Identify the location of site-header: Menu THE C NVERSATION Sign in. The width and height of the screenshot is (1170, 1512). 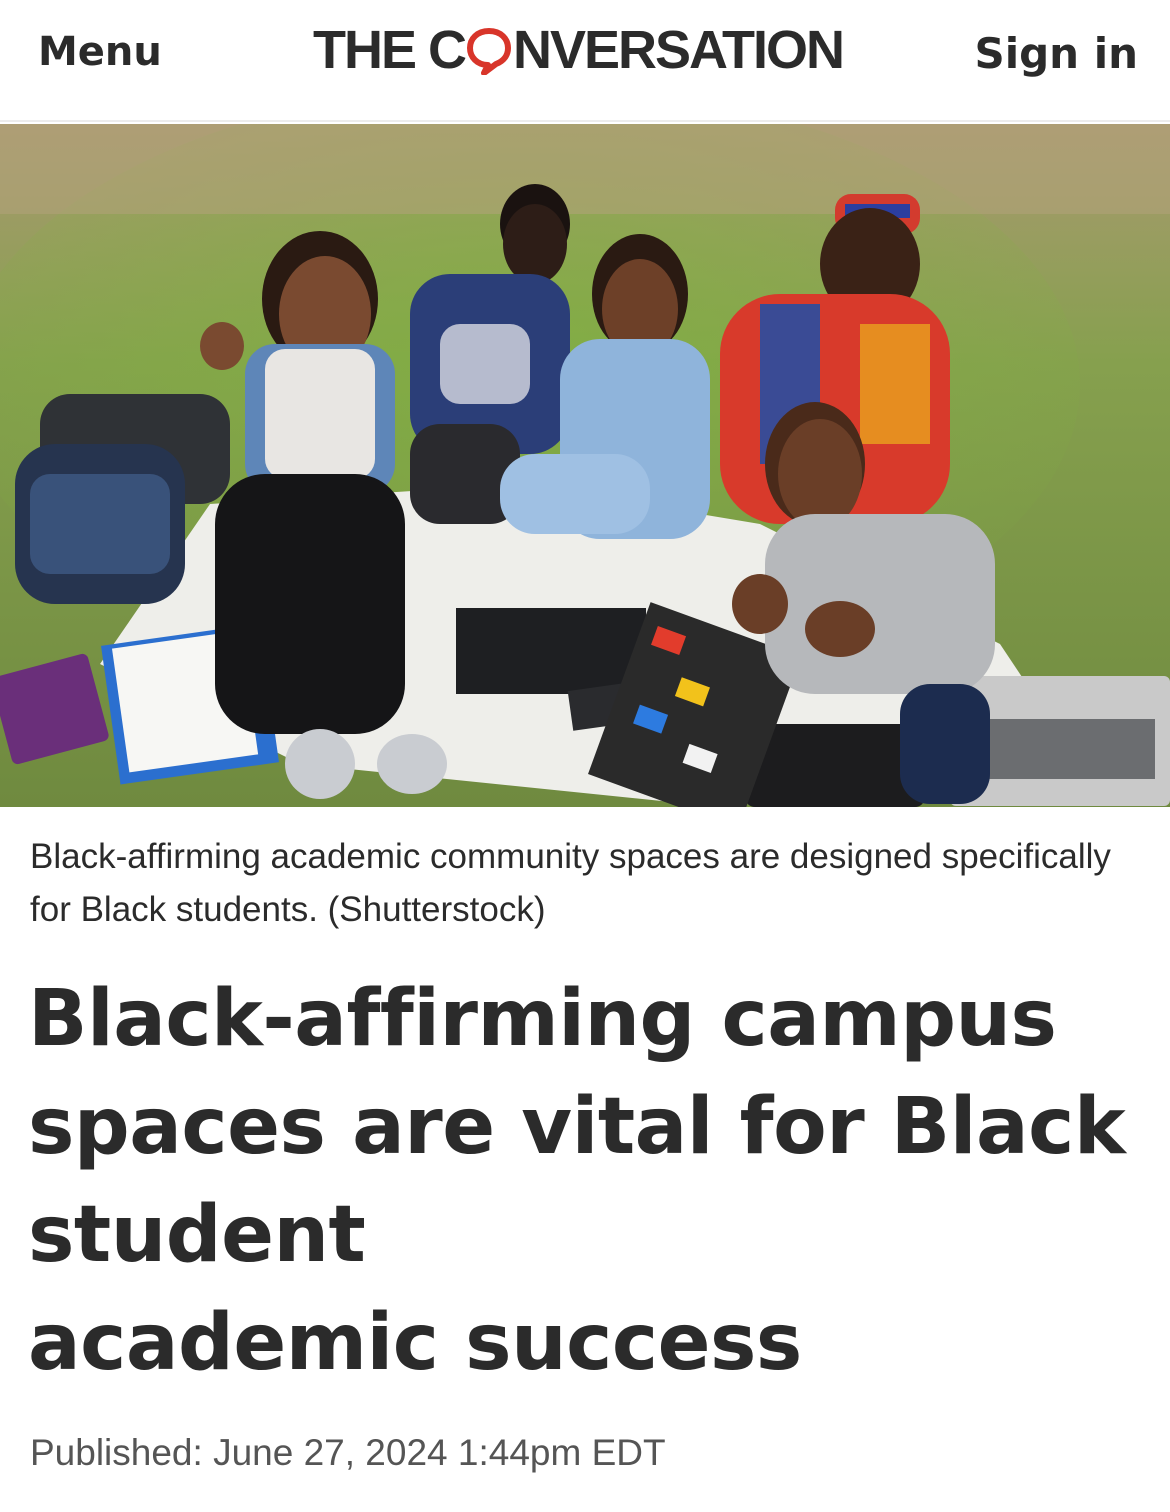
(585, 61).